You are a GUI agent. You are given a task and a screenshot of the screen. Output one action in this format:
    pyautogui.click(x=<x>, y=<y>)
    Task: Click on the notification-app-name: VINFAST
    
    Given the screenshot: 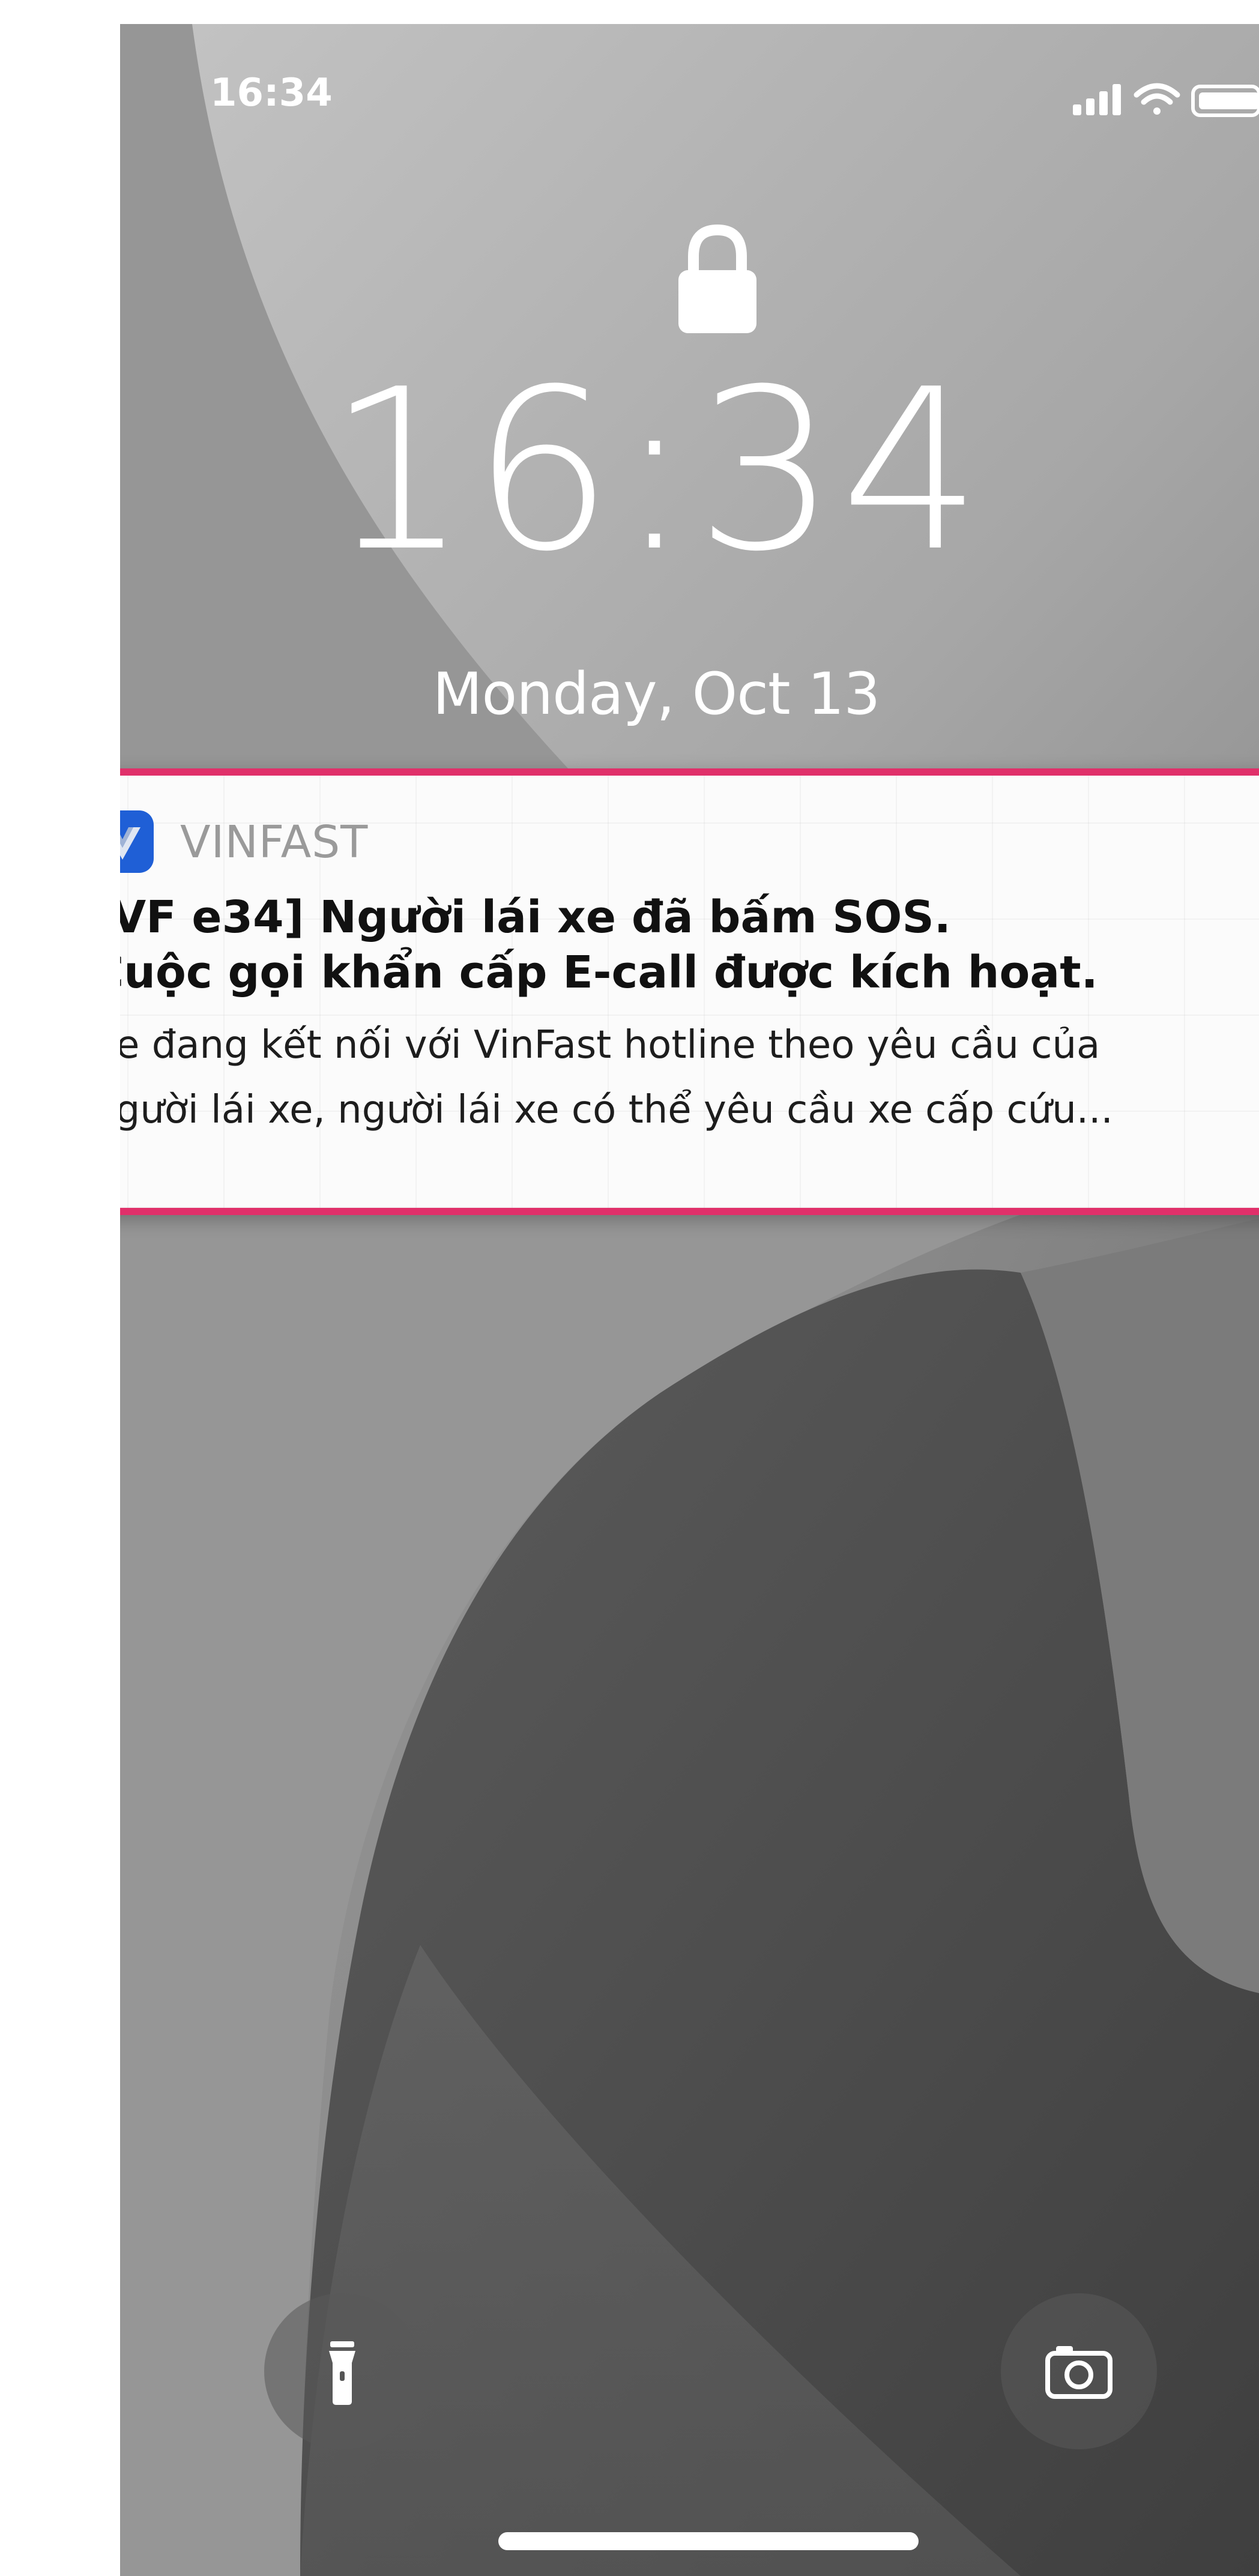 What is the action you would take?
    pyautogui.click(x=274, y=842)
    